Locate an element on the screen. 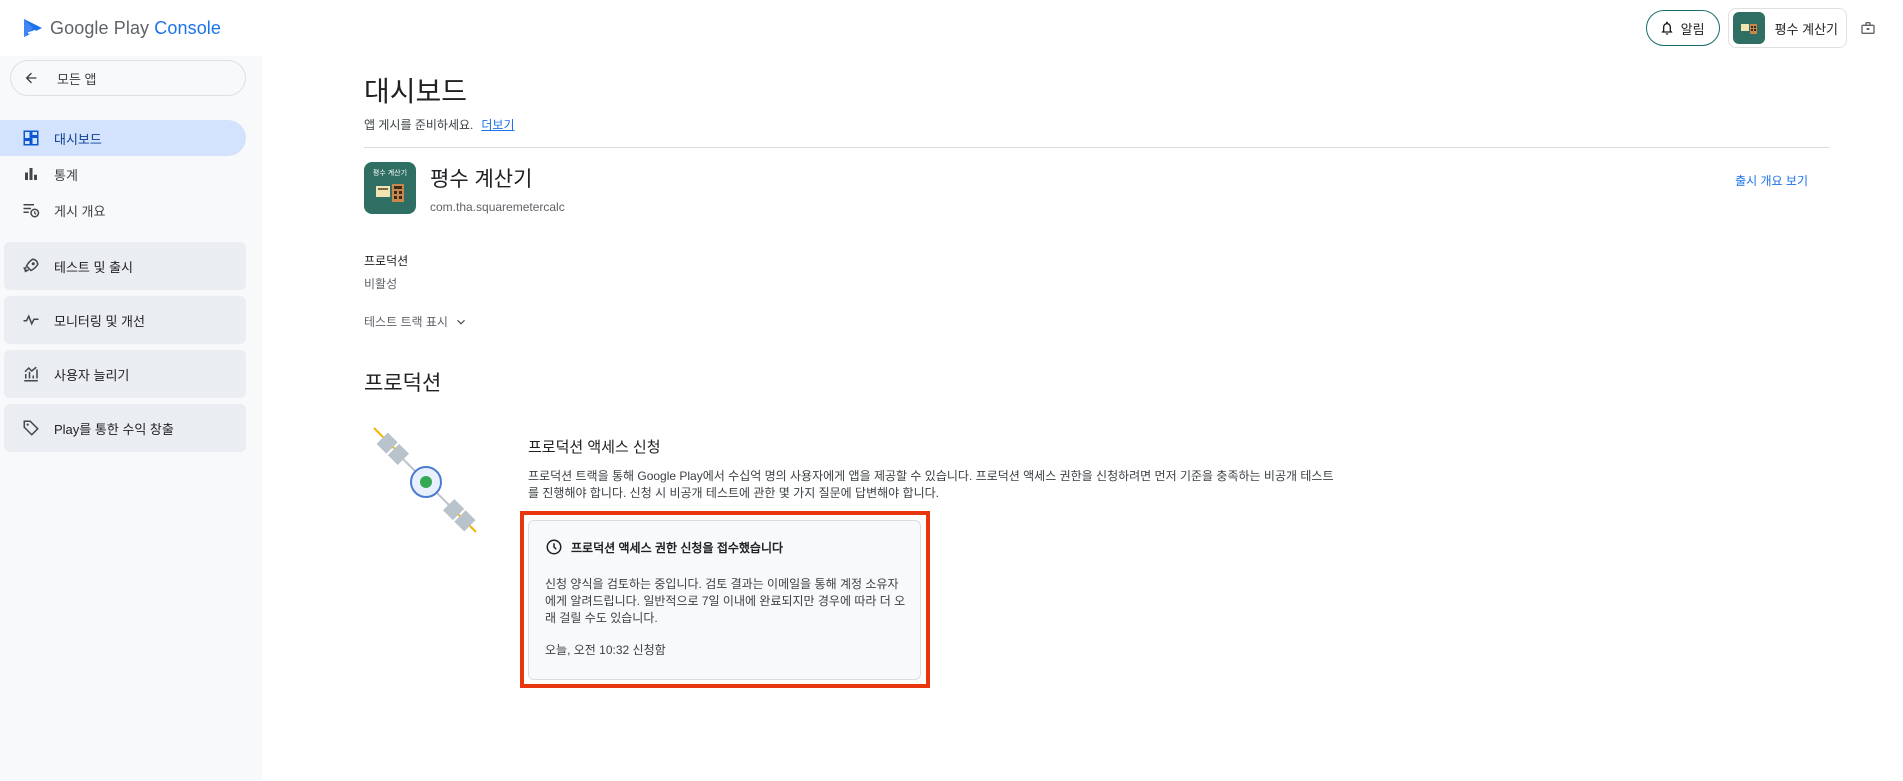  release-overview-link: 출시 개요 보기 is located at coordinates (1771, 180).